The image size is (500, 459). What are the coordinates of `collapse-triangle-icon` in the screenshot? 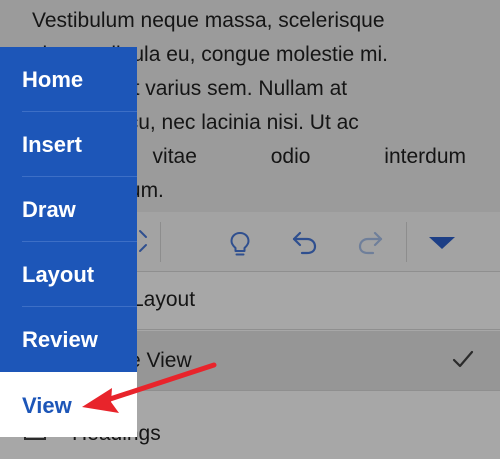 It's located at (442, 245).